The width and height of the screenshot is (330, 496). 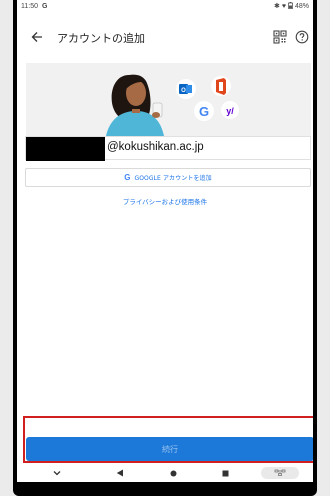 I want to click on circle-home-icon, so click(x=173, y=473).